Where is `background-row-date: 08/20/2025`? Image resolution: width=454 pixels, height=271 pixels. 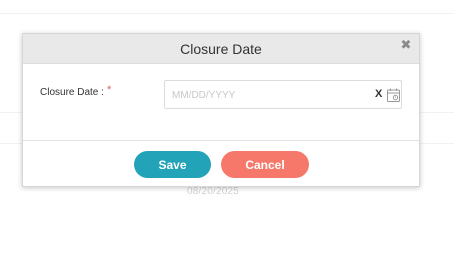 background-row-date: 08/20/2025 is located at coordinates (213, 191).